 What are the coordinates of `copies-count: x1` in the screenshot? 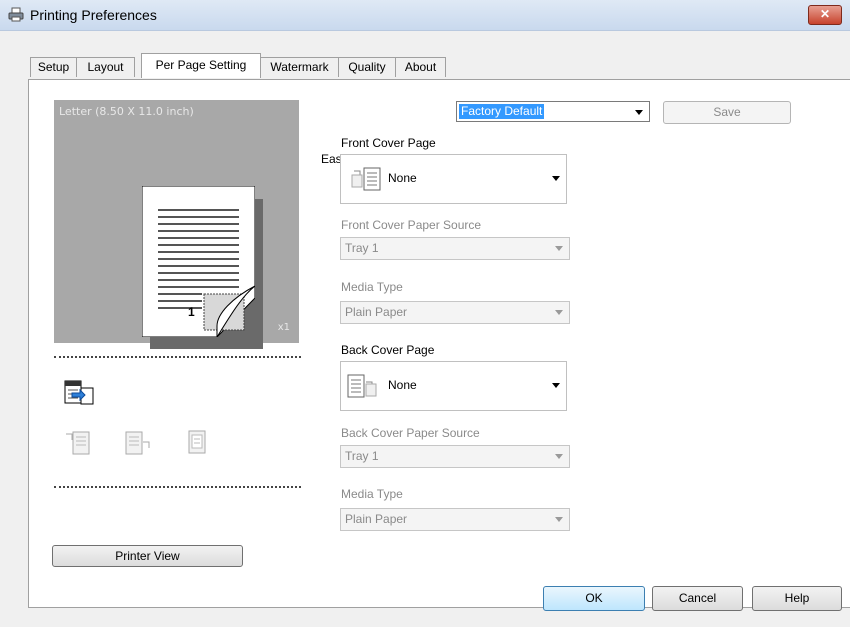 It's located at (283, 327).